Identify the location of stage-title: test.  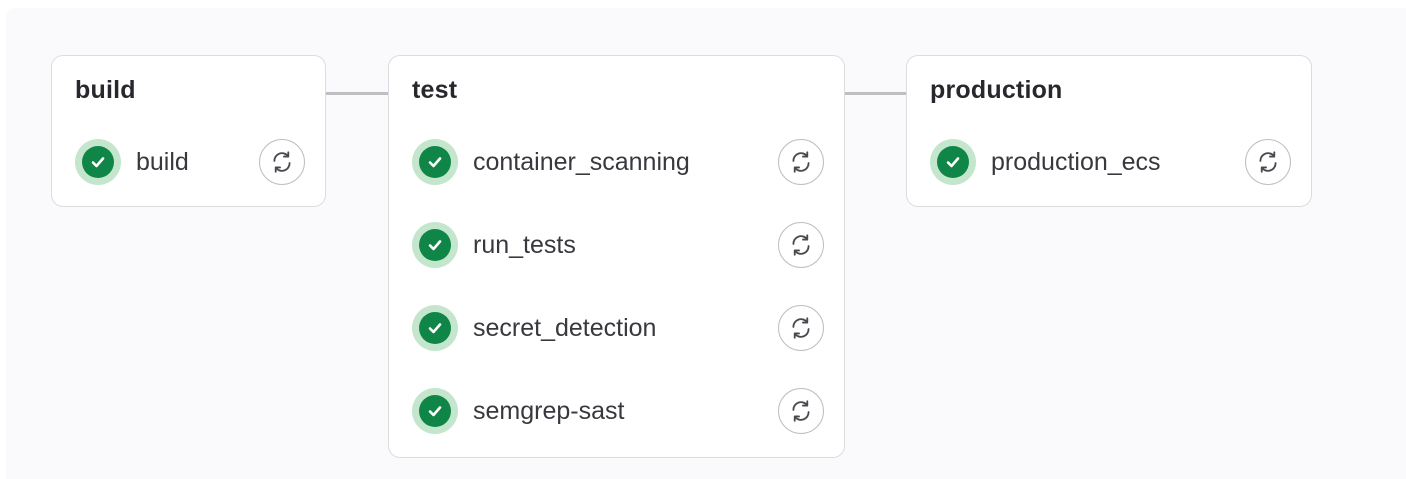
(435, 90).